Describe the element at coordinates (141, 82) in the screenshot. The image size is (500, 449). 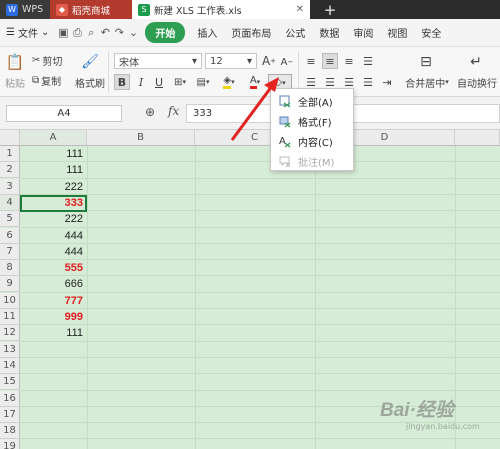
I see `italic-button: I` at that location.